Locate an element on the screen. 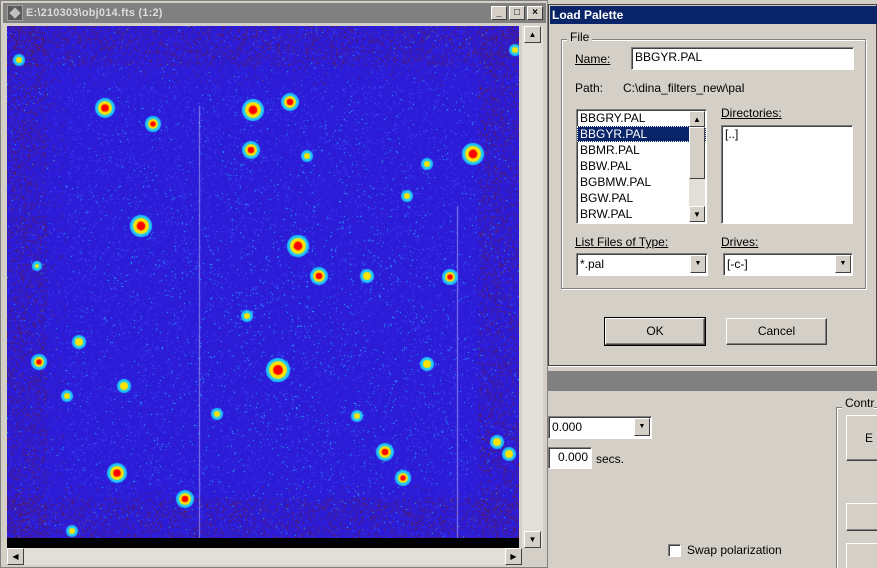  horizontal-scrollbar: ◀ ▶ is located at coordinates (264, 556).